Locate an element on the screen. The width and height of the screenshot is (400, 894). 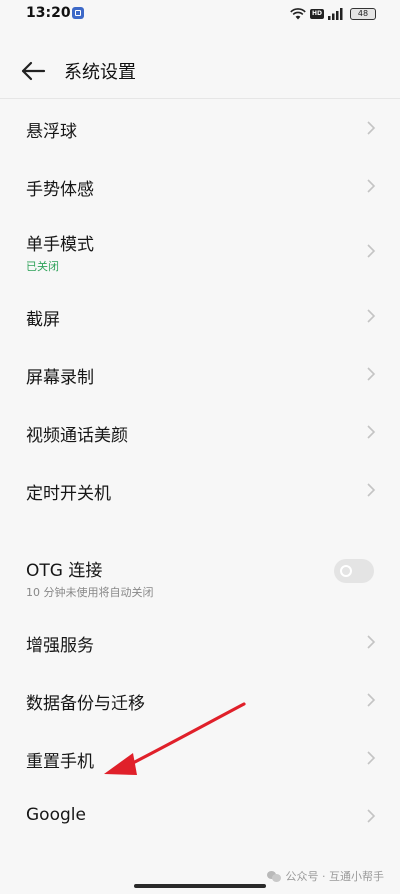
setting-label: 截屏 is located at coordinates (43, 320).